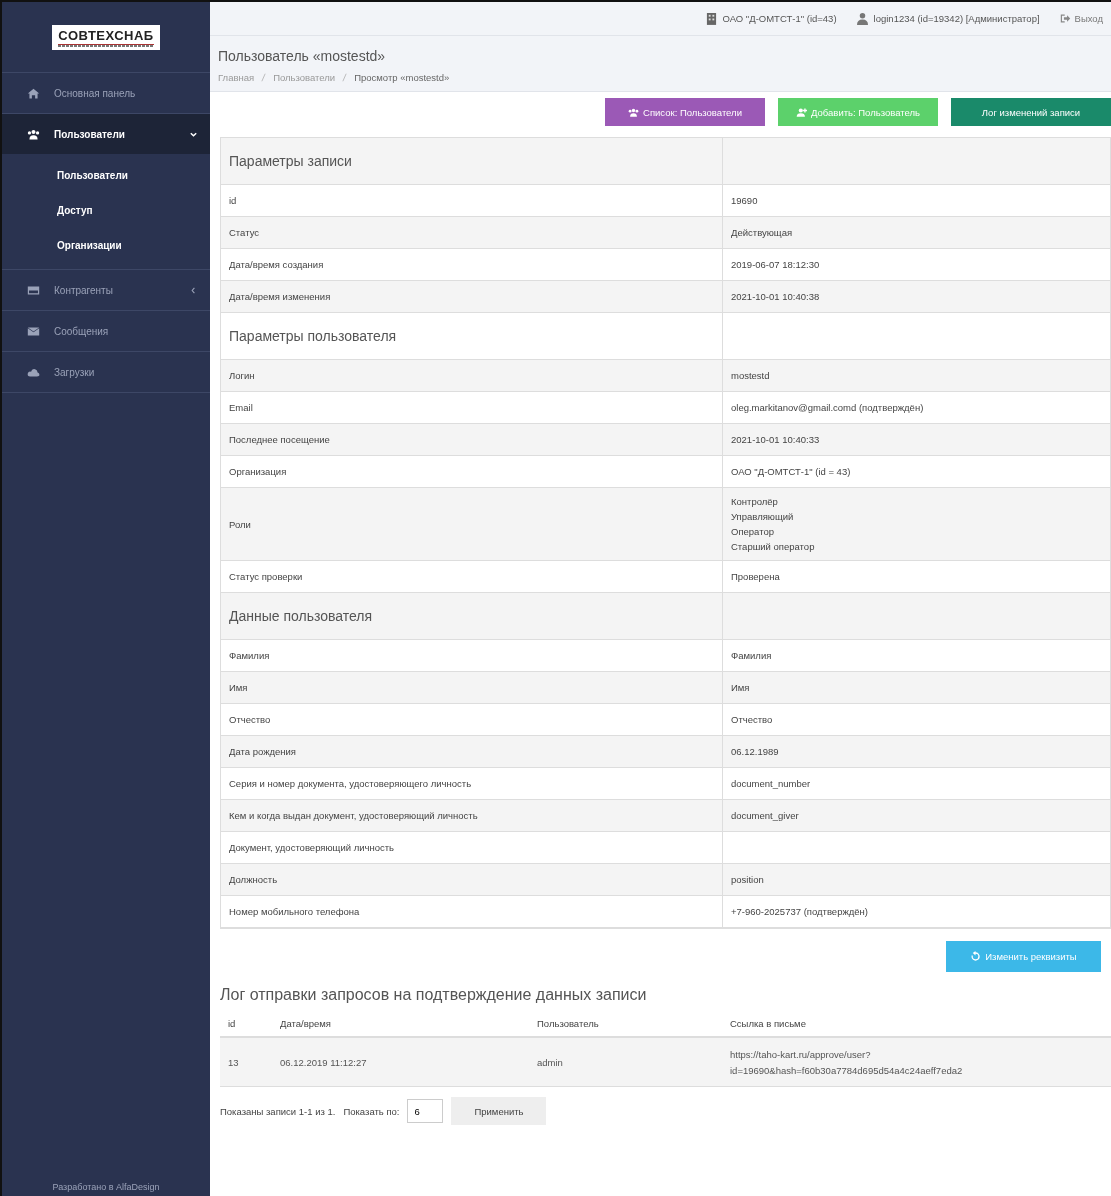 The image size is (1111, 1196). What do you see at coordinates (773, 546) in the screenshot?
I see `role-value: Старший оператор` at bounding box center [773, 546].